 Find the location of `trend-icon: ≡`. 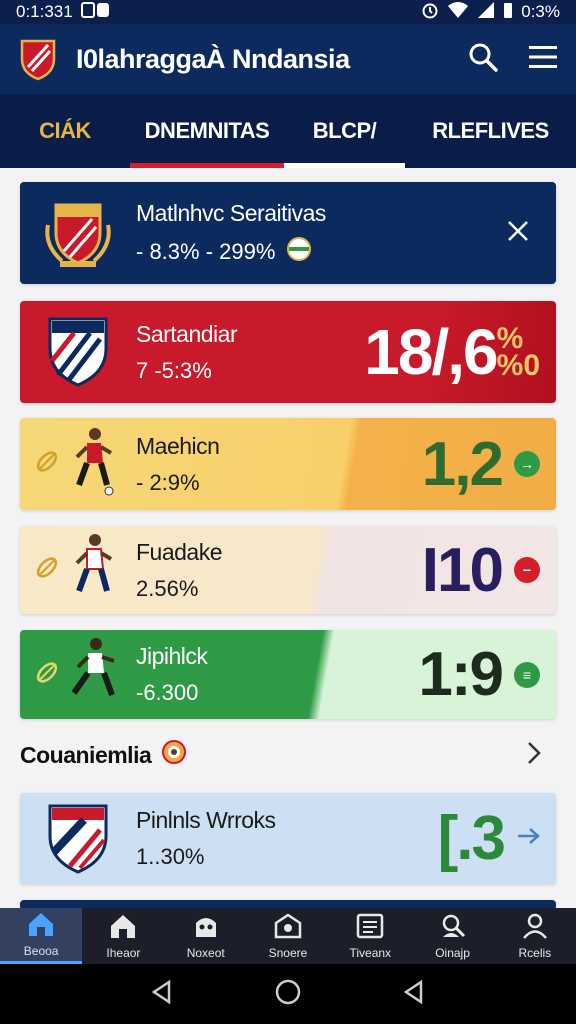

trend-icon: ≡ is located at coordinates (527, 674).